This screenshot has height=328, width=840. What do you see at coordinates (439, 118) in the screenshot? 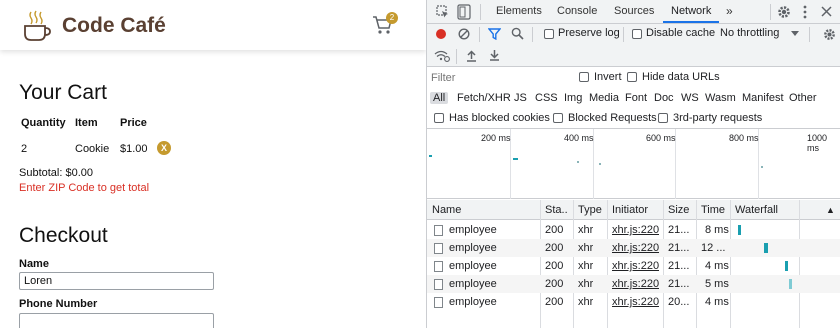
I see `blocked-cookies-checkbox` at bounding box center [439, 118].